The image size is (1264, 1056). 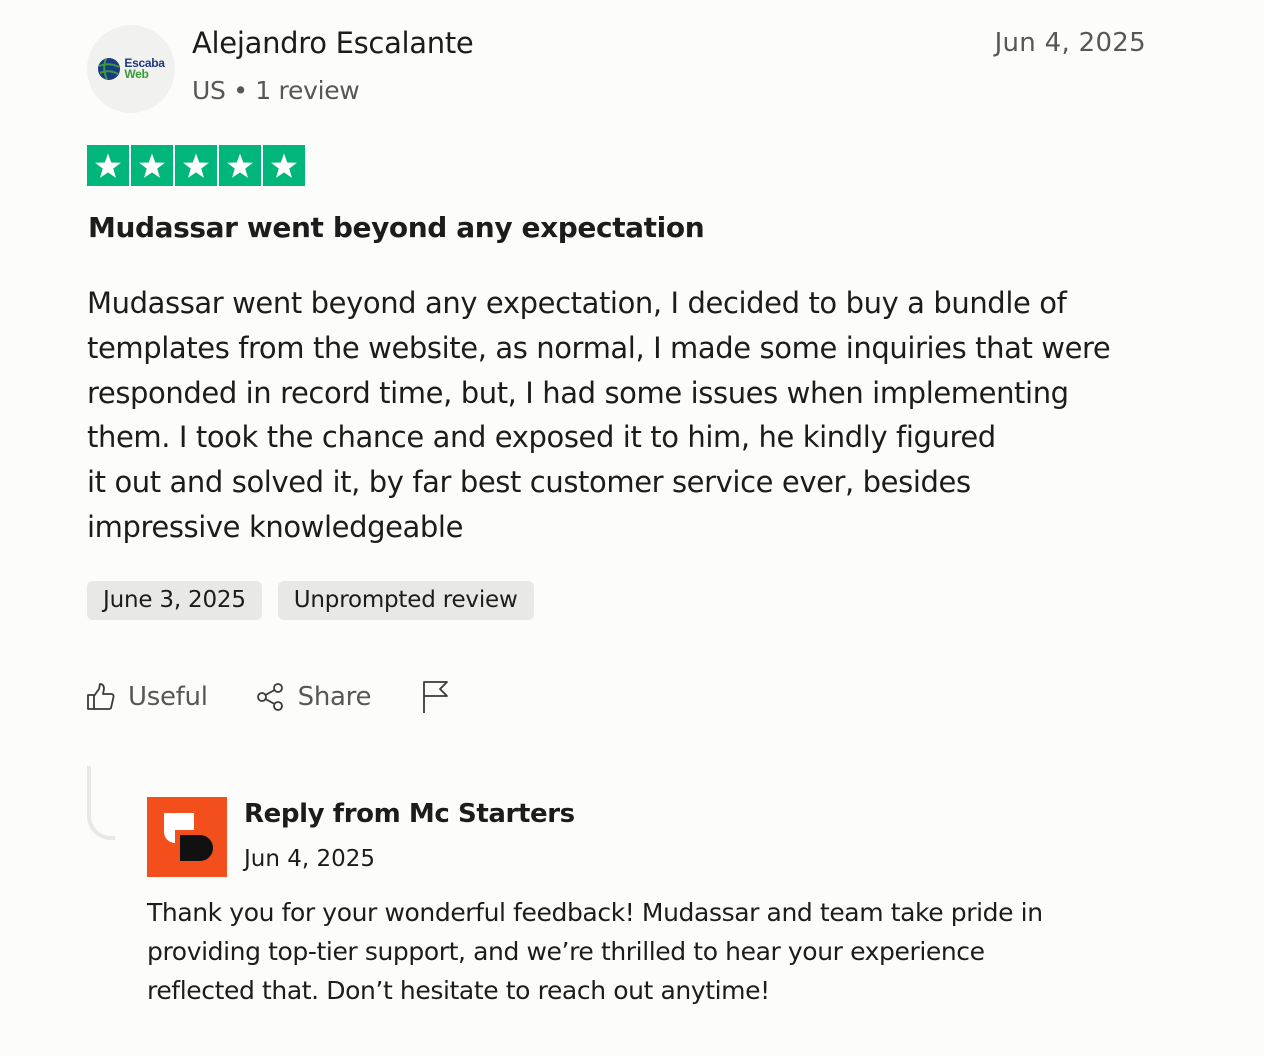 I want to click on review-actions: Useful Share, so click(x=268, y=697).